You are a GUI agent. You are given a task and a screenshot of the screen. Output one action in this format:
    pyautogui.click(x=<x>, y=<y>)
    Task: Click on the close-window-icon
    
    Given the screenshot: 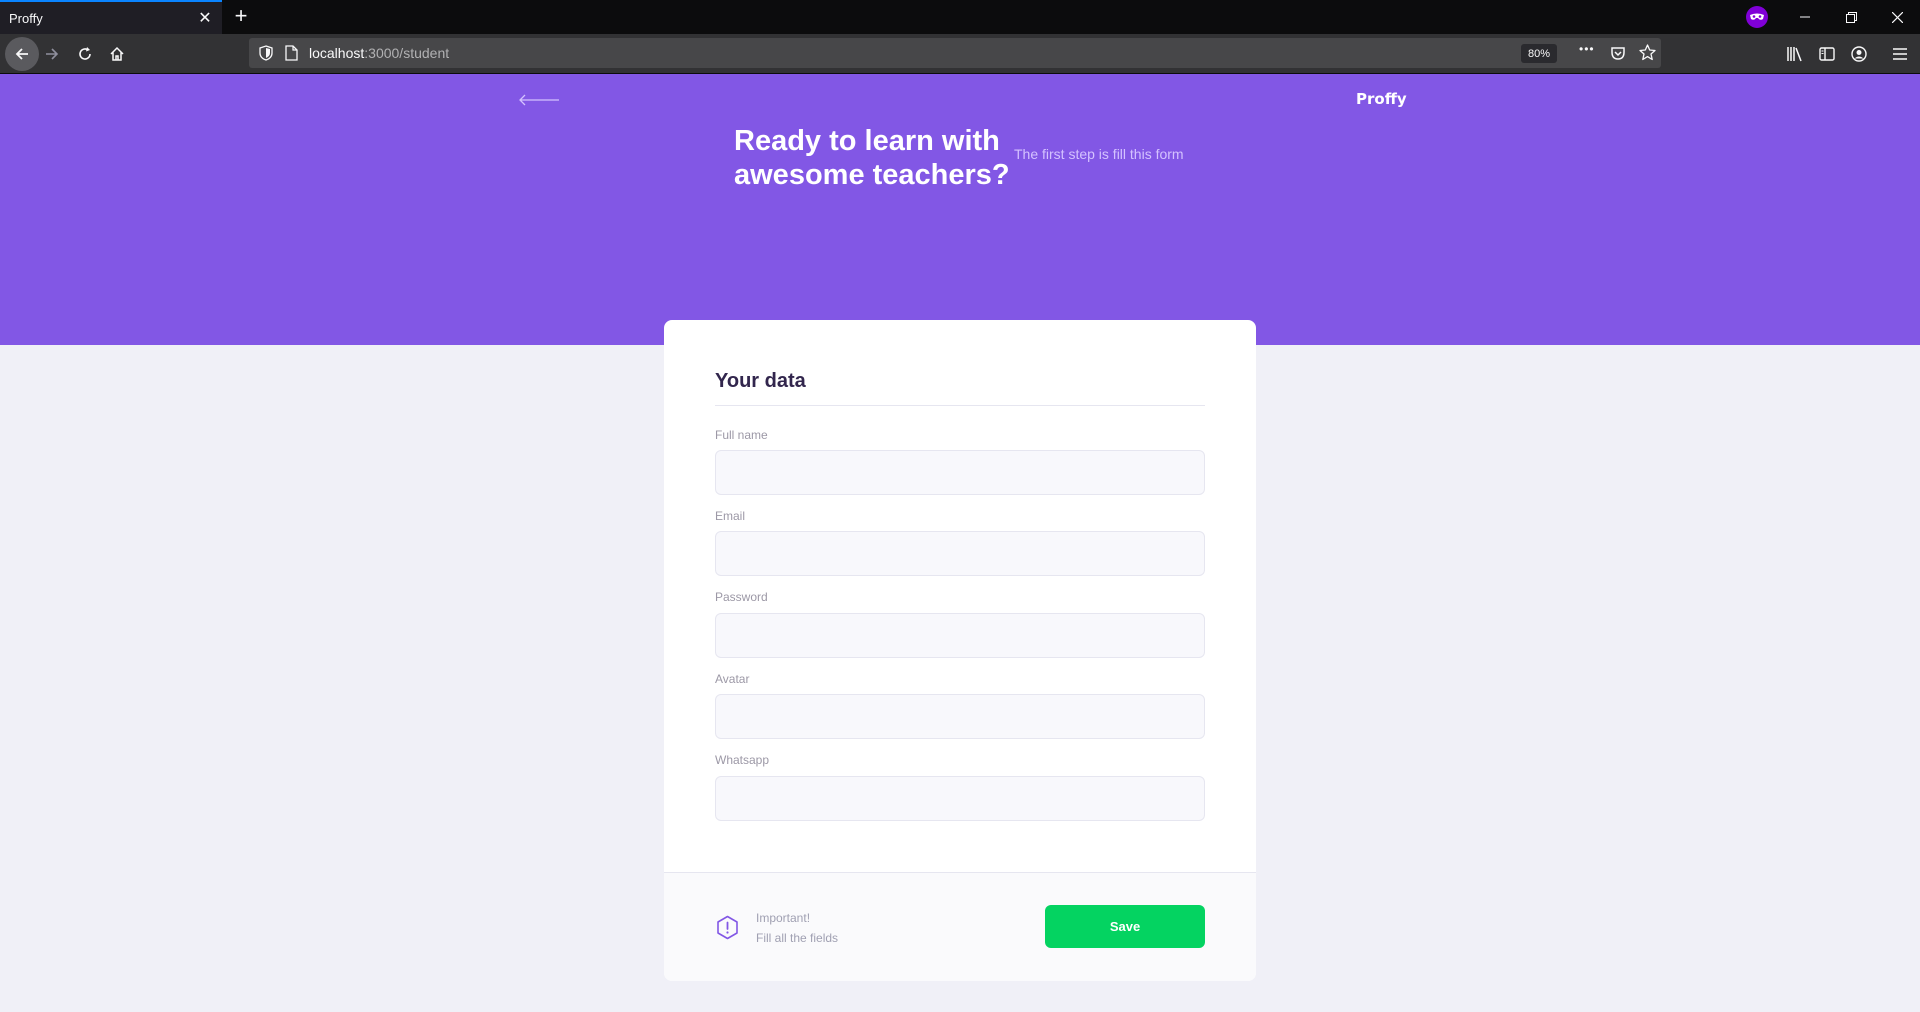 What is the action you would take?
    pyautogui.click(x=1897, y=17)
    